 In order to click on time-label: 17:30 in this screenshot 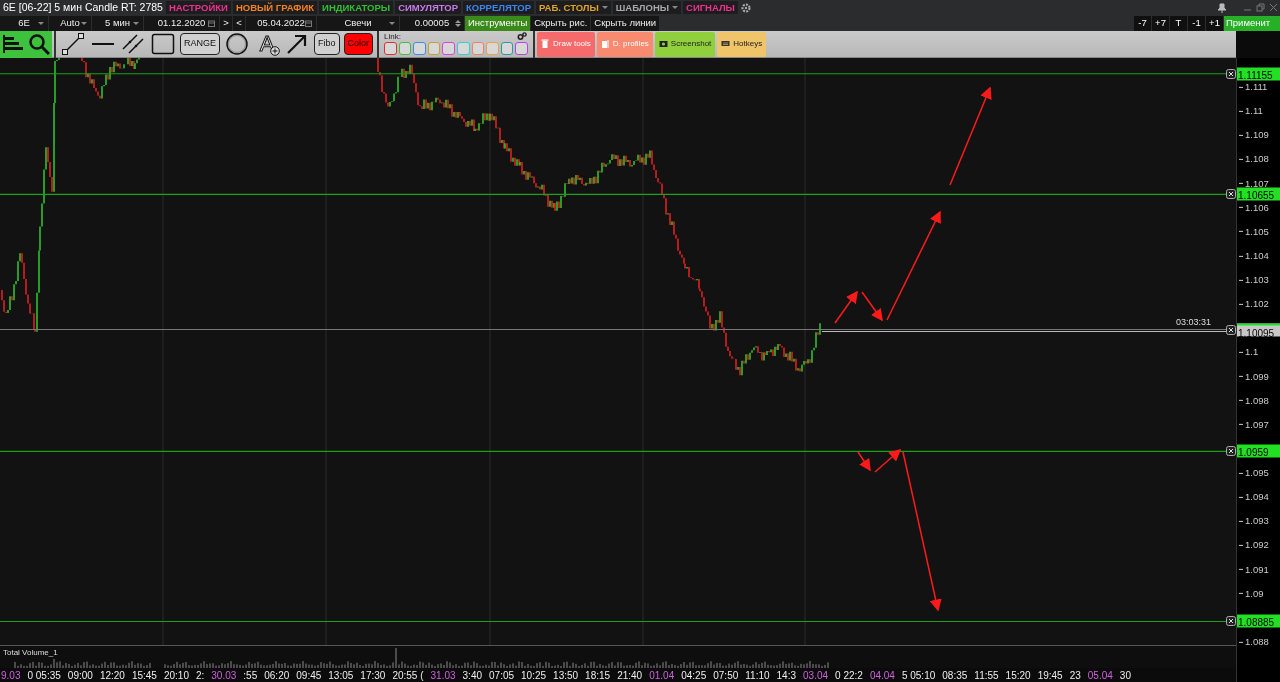, I will do `click(373, 675)`.